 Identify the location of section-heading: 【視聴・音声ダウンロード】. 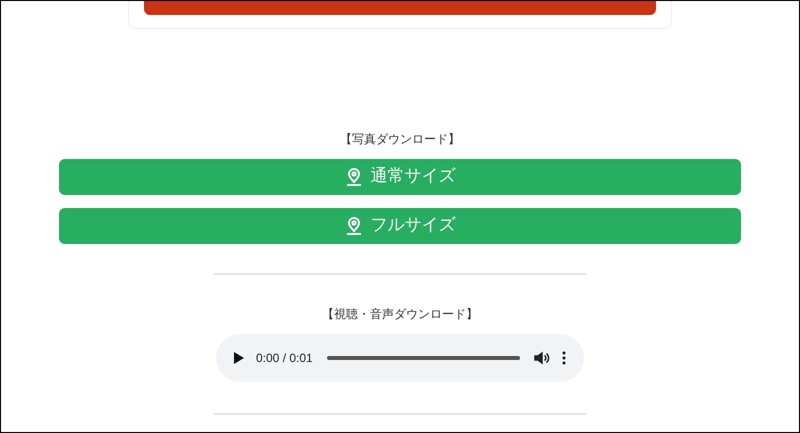
(400, 314).